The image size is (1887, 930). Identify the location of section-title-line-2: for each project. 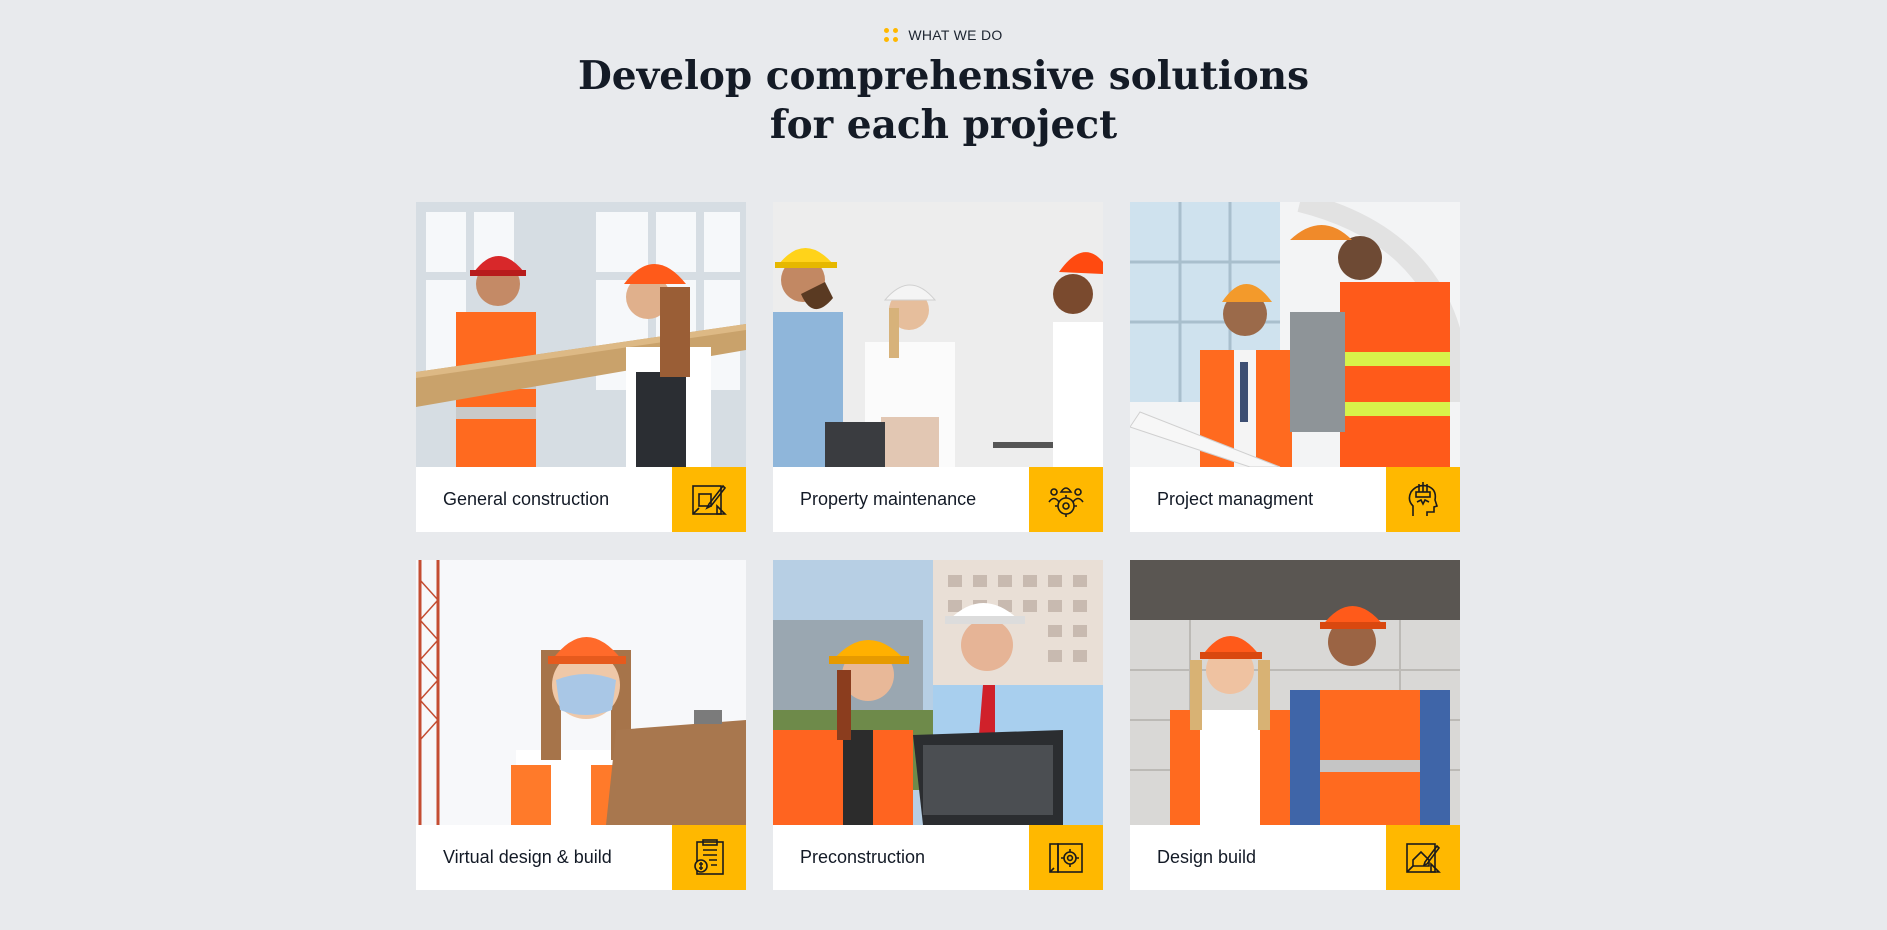
(943, 125).